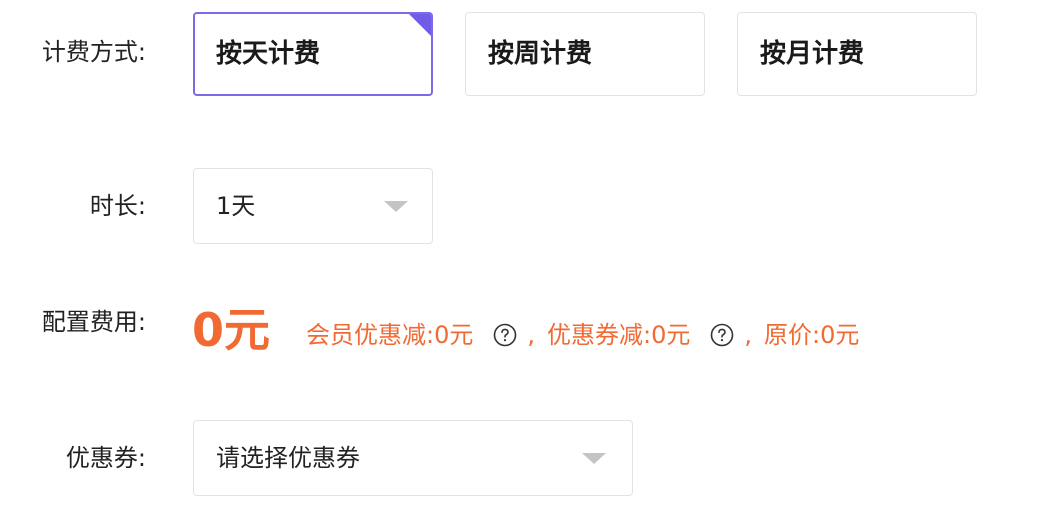 Image resolution: width=1058 pixels, height=514 pixels. Describe the element at coordinates (288, 458) in the screenshot. I see `coupon-placeholder: 请选择优惠券` at that location.